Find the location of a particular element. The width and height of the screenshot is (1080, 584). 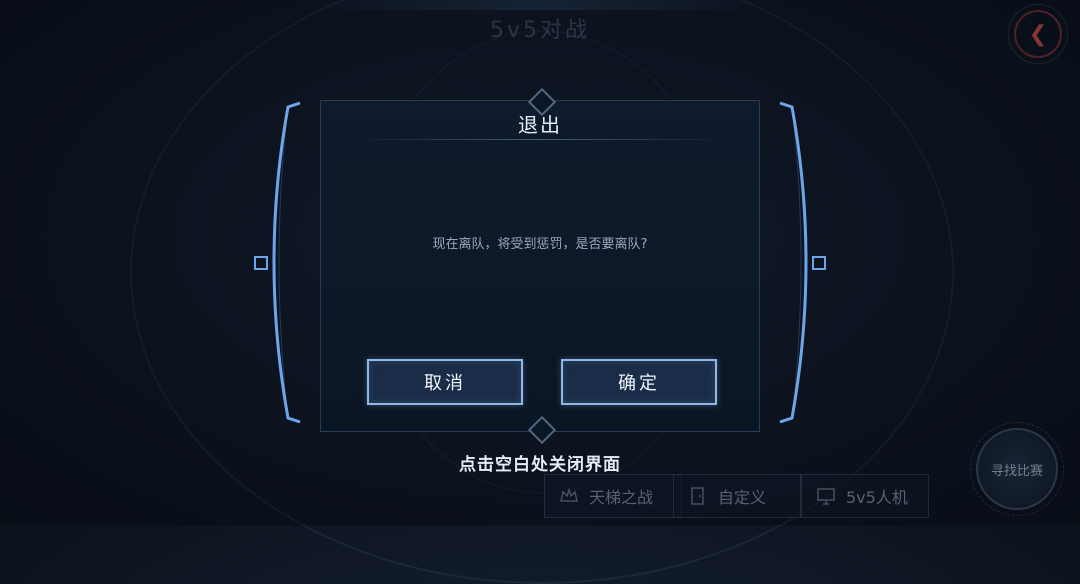

right-bracket-square is located at coordinates (819, 263).